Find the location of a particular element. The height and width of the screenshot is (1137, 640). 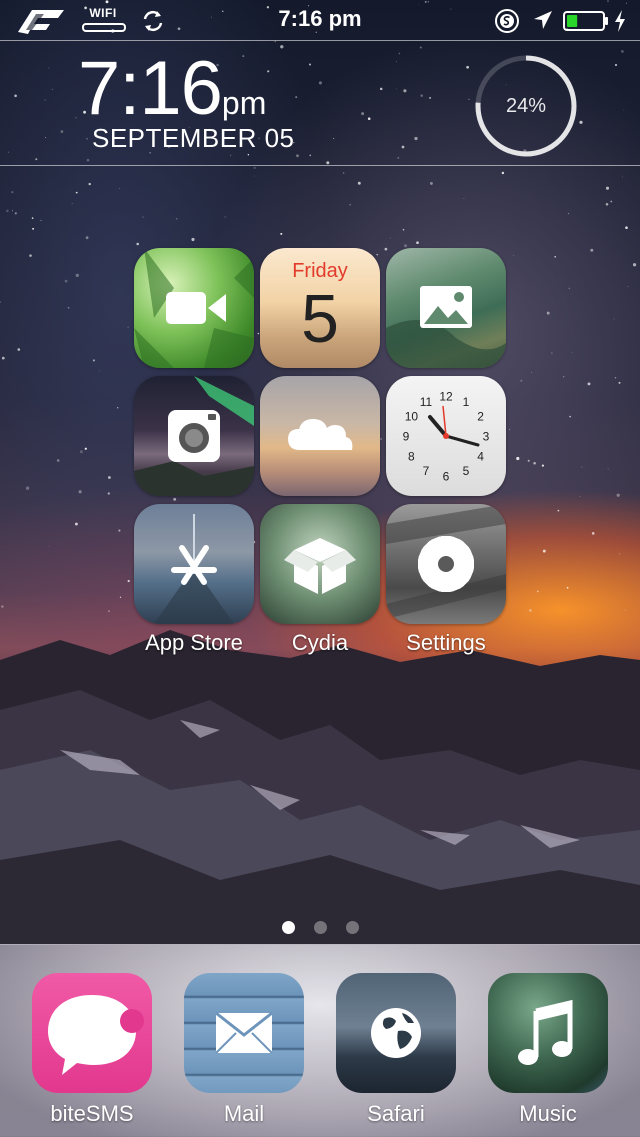

battery-icon is located at coordinates (585, 21).